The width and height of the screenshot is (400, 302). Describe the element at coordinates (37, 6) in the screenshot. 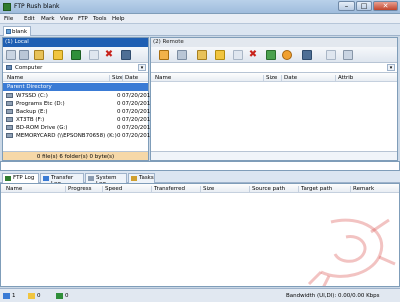

I see `window-title: FTP Rush blank` at that location.